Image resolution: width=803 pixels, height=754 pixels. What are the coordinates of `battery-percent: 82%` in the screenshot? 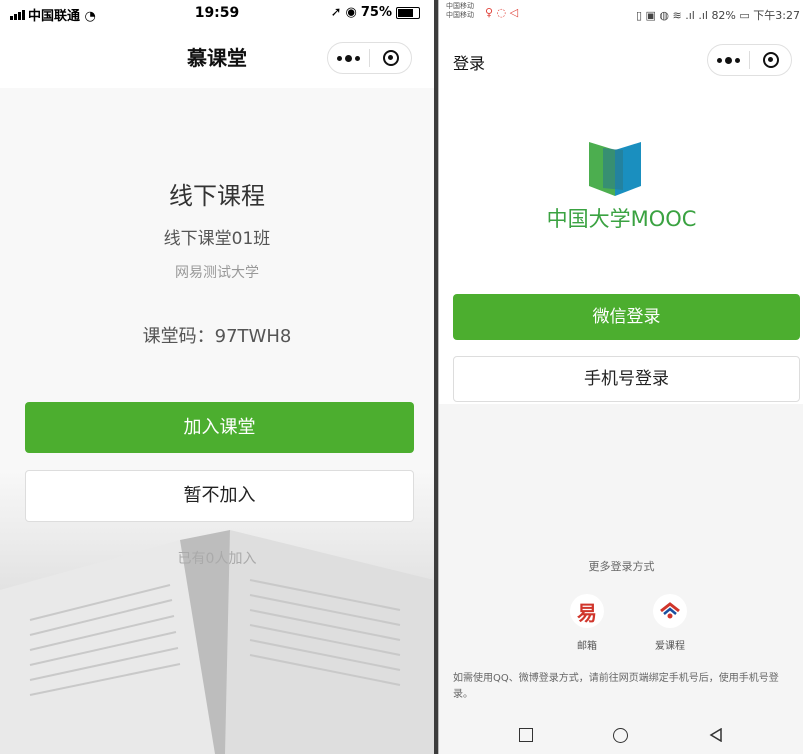 It's located at (723, 15).